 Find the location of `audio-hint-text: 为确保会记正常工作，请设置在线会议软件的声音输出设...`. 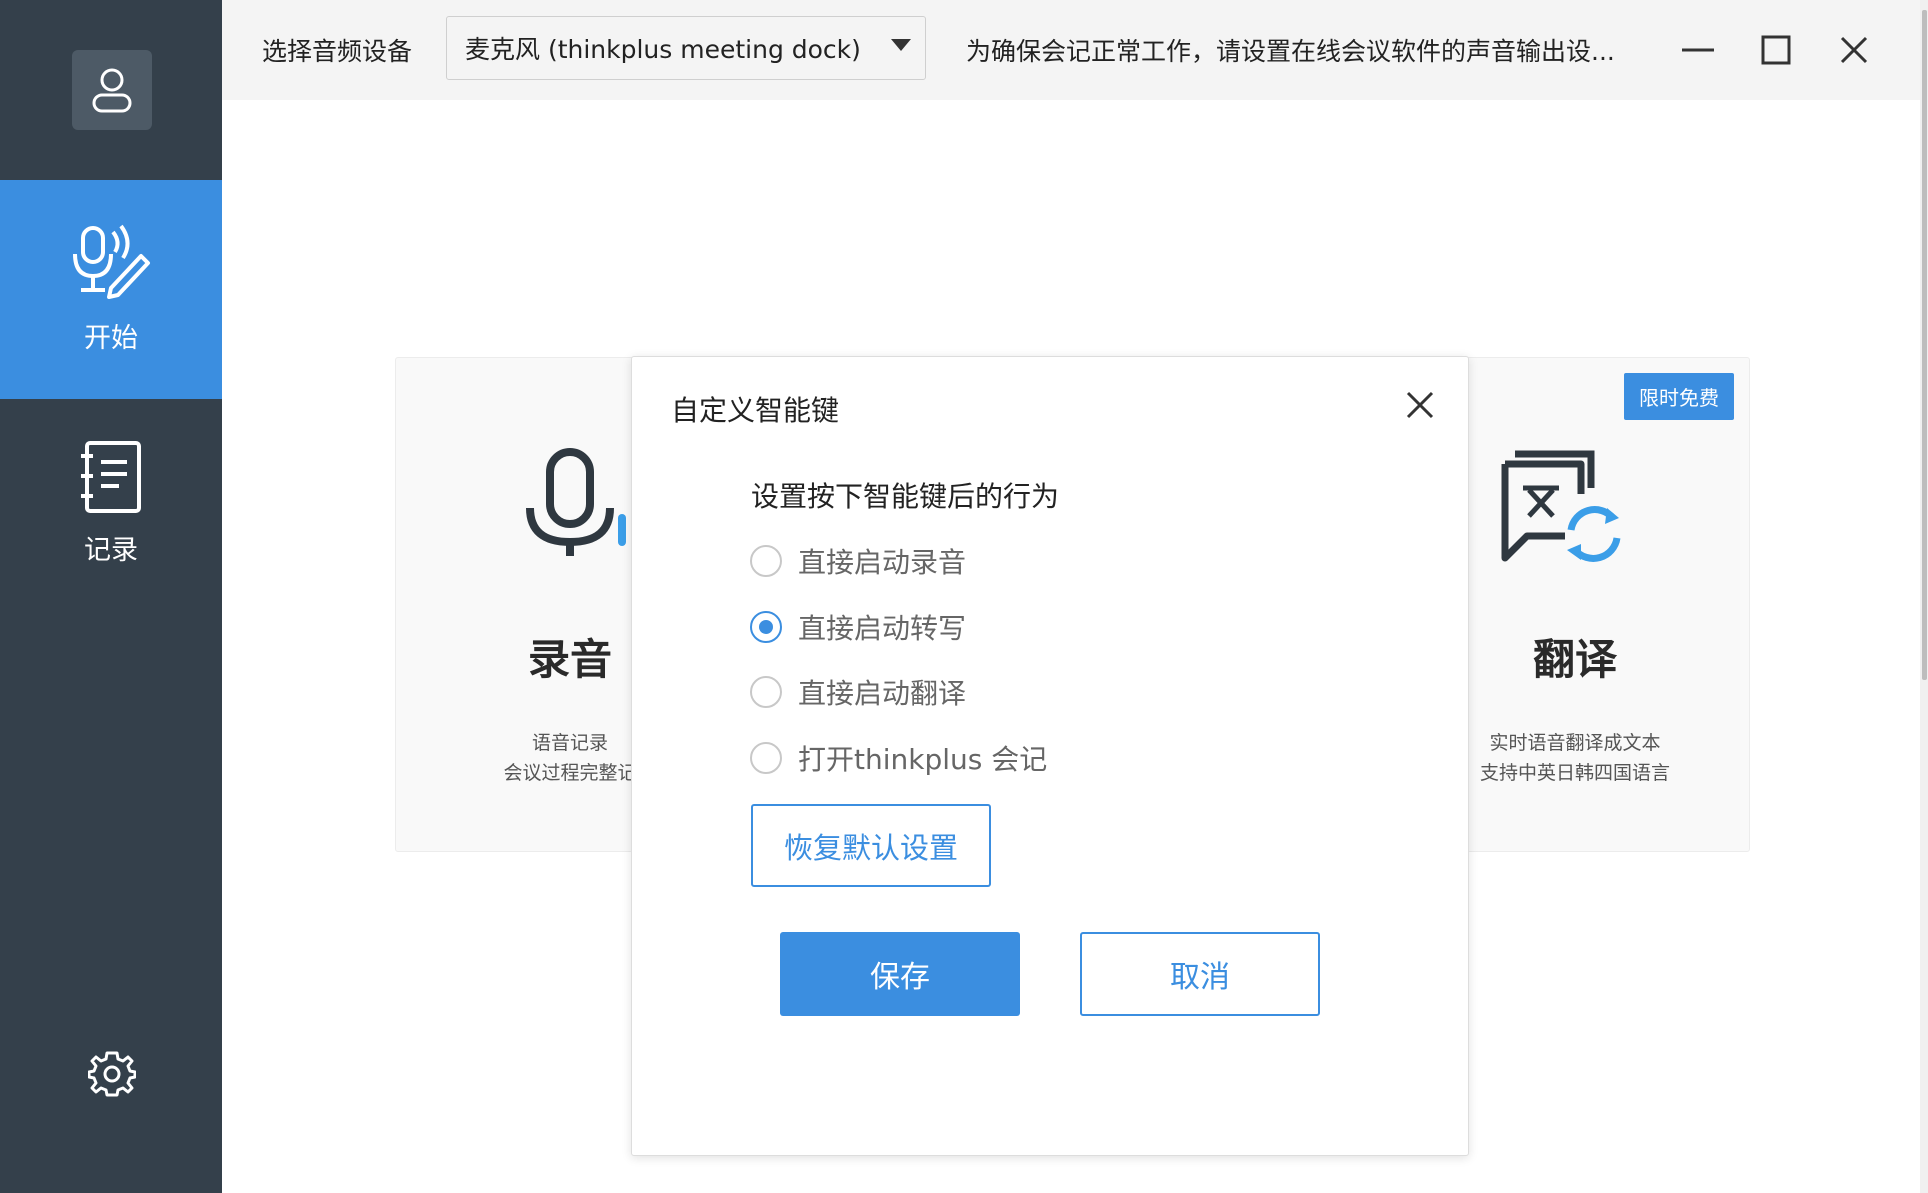

audio-hint-text: 为确保会记正常工作，请设置在线会议软件的声音输出设... is located at coordinates (1290, 51).